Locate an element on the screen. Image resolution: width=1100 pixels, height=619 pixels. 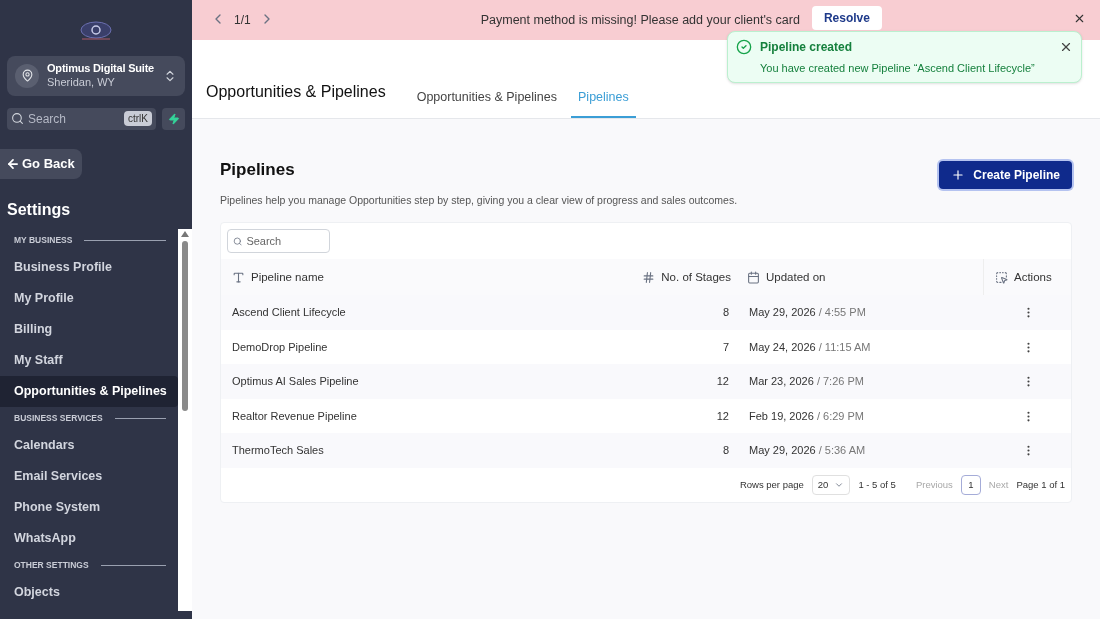
search-field: Search ctrlK is located at coordinates (81, 118).